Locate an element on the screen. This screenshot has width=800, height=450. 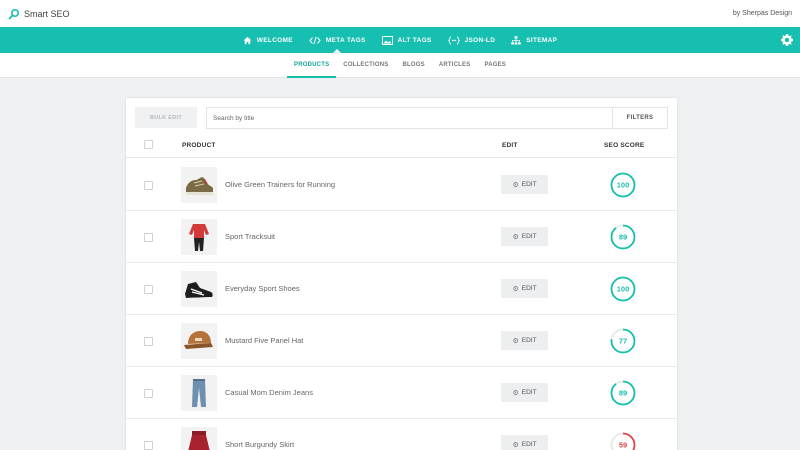
nav-item-welcome: WELCOME is located at coordinates (268, 40).